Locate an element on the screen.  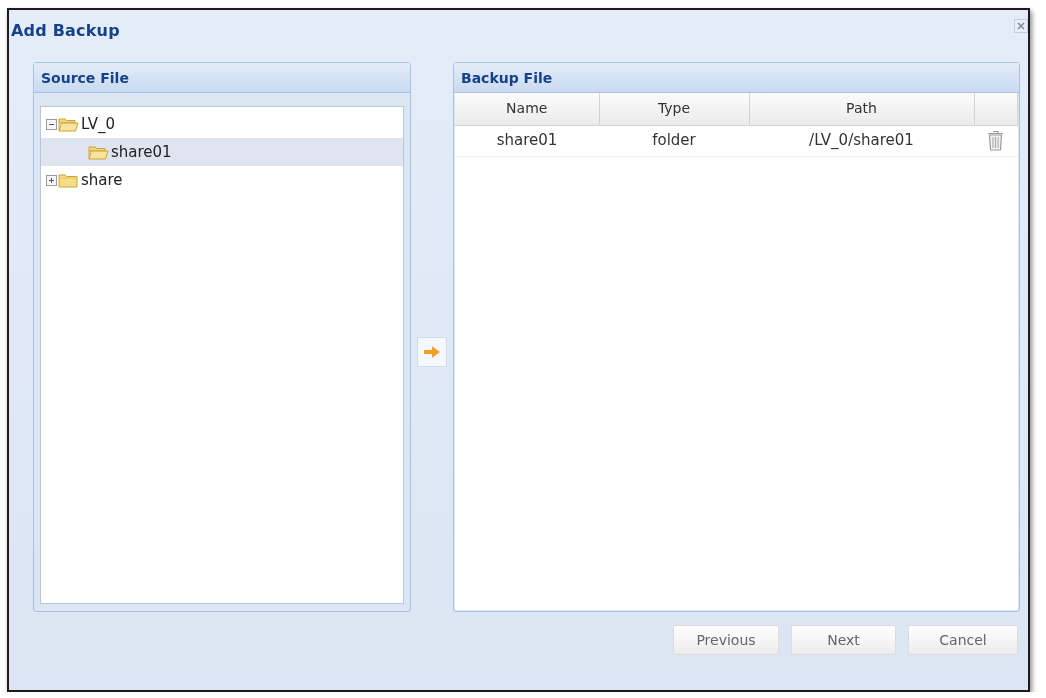
minus-box-icon is located at coordinates (51, 124).